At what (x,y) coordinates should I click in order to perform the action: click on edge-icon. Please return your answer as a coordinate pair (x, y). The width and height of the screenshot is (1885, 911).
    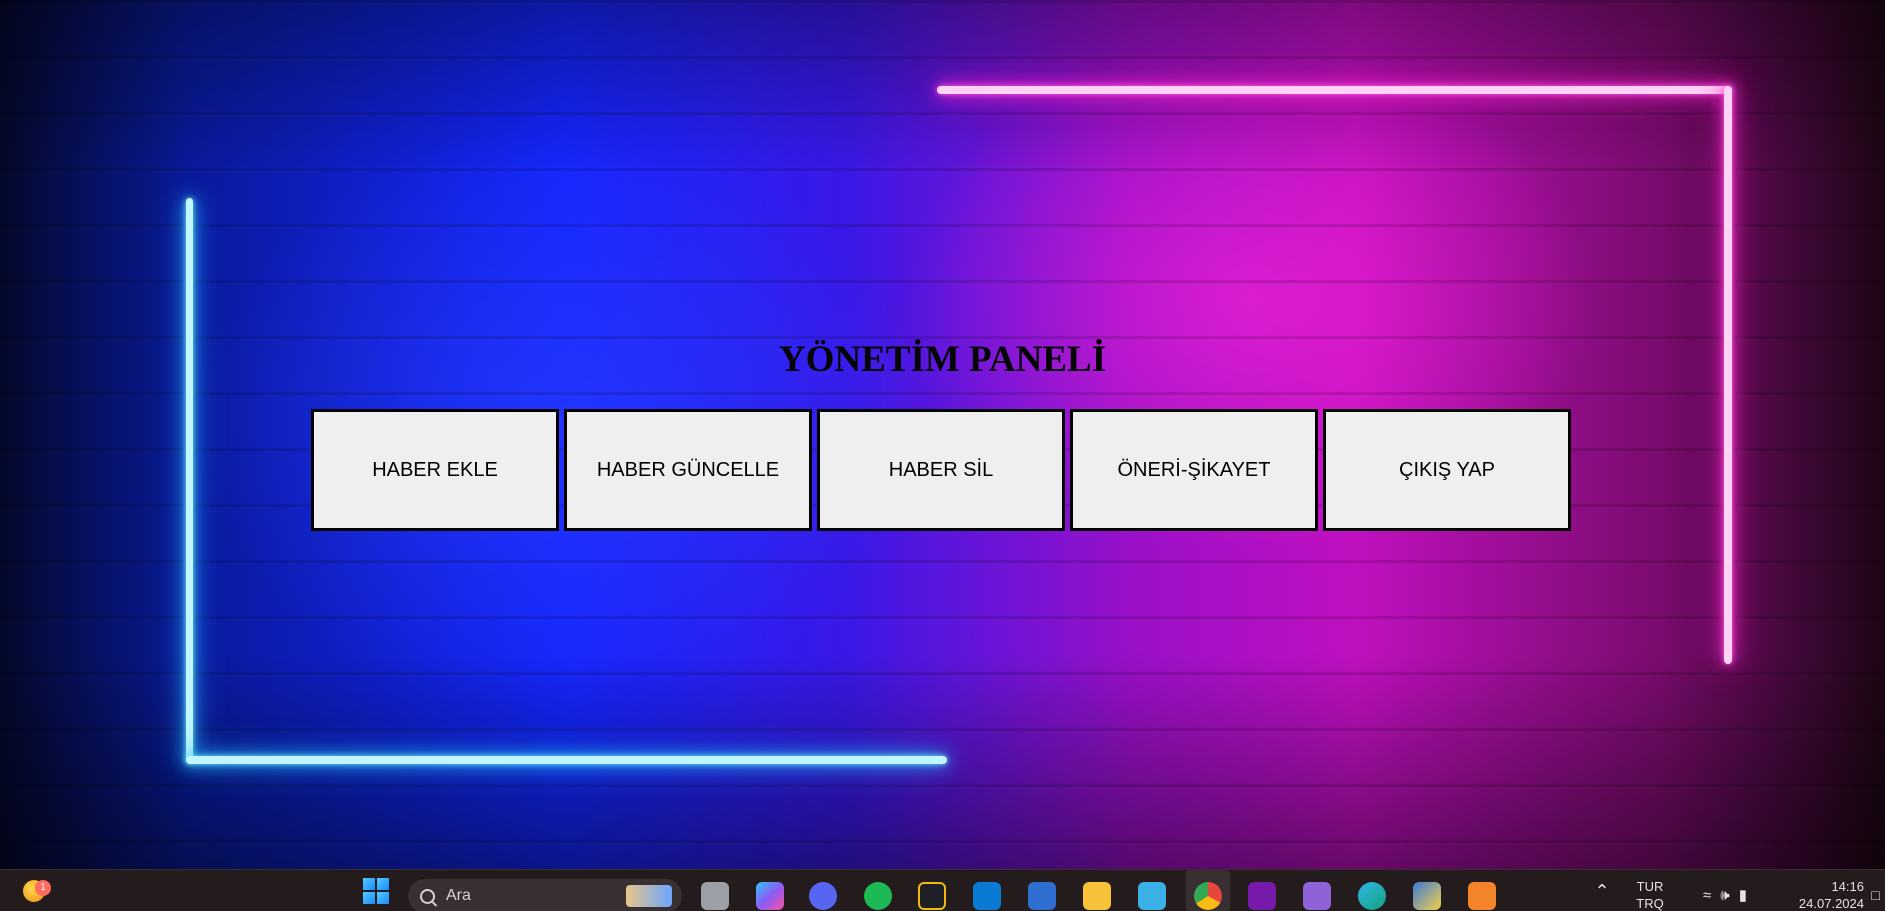
    Looking at the image, I should click on (1372, 896).